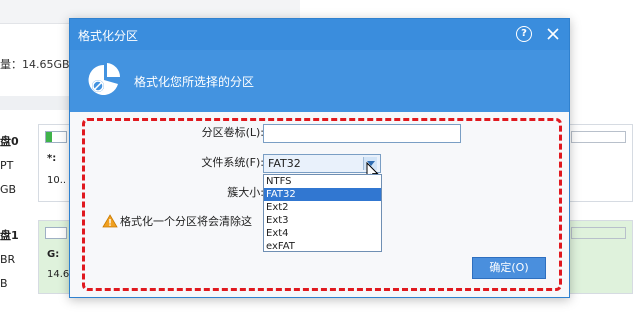 The image size is (633, 324). What do you see at coordinates (509, 268) in the screenshot?
I see `ok-button: 确定(O)` at bounding box center [509, 268].